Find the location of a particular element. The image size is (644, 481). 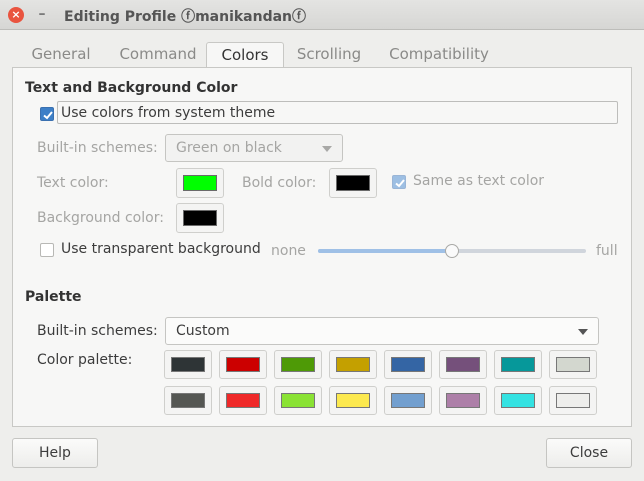

tab-compatibility: Compatibility is located at coordinates (439, 54).